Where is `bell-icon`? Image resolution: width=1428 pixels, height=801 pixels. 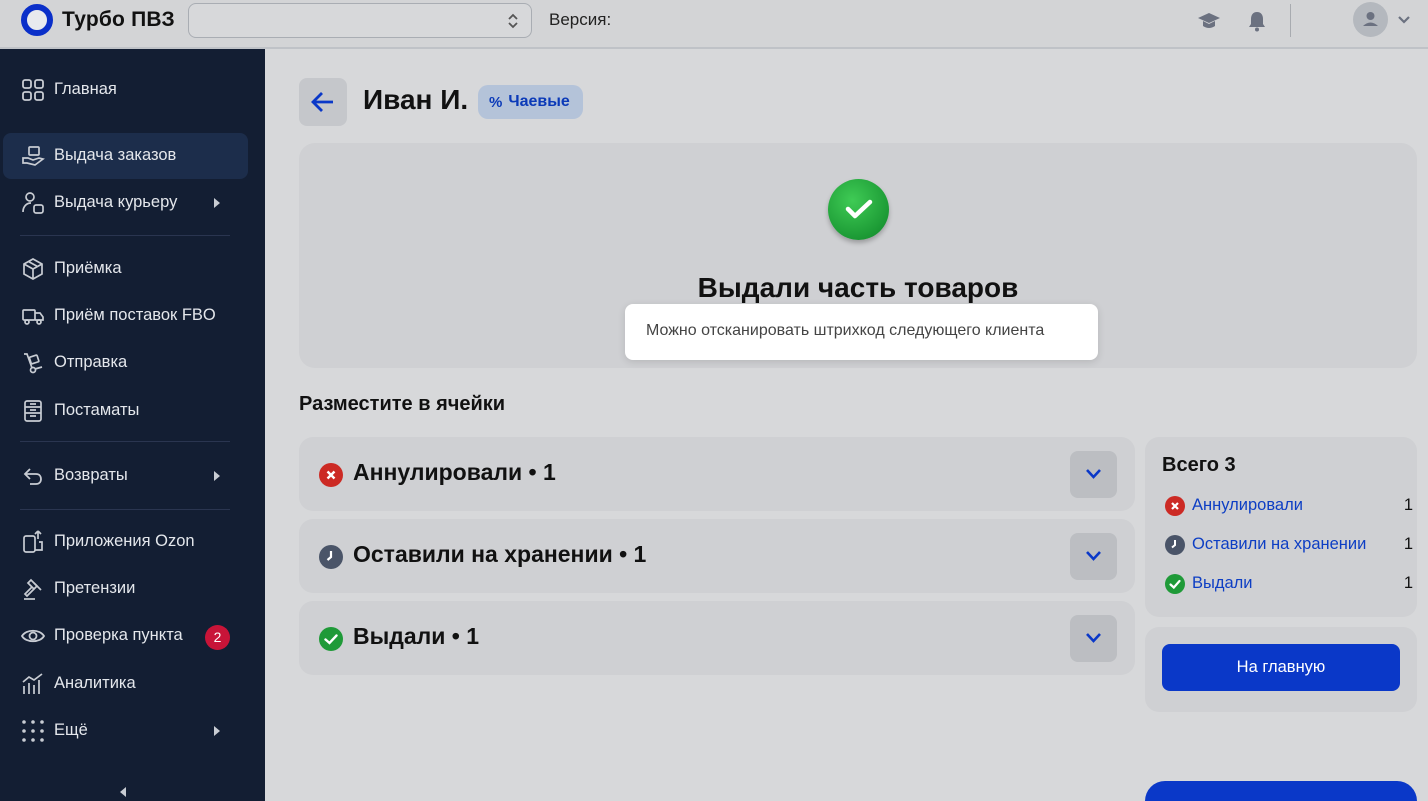 bell-icon is located at coordinates (1257, 21).